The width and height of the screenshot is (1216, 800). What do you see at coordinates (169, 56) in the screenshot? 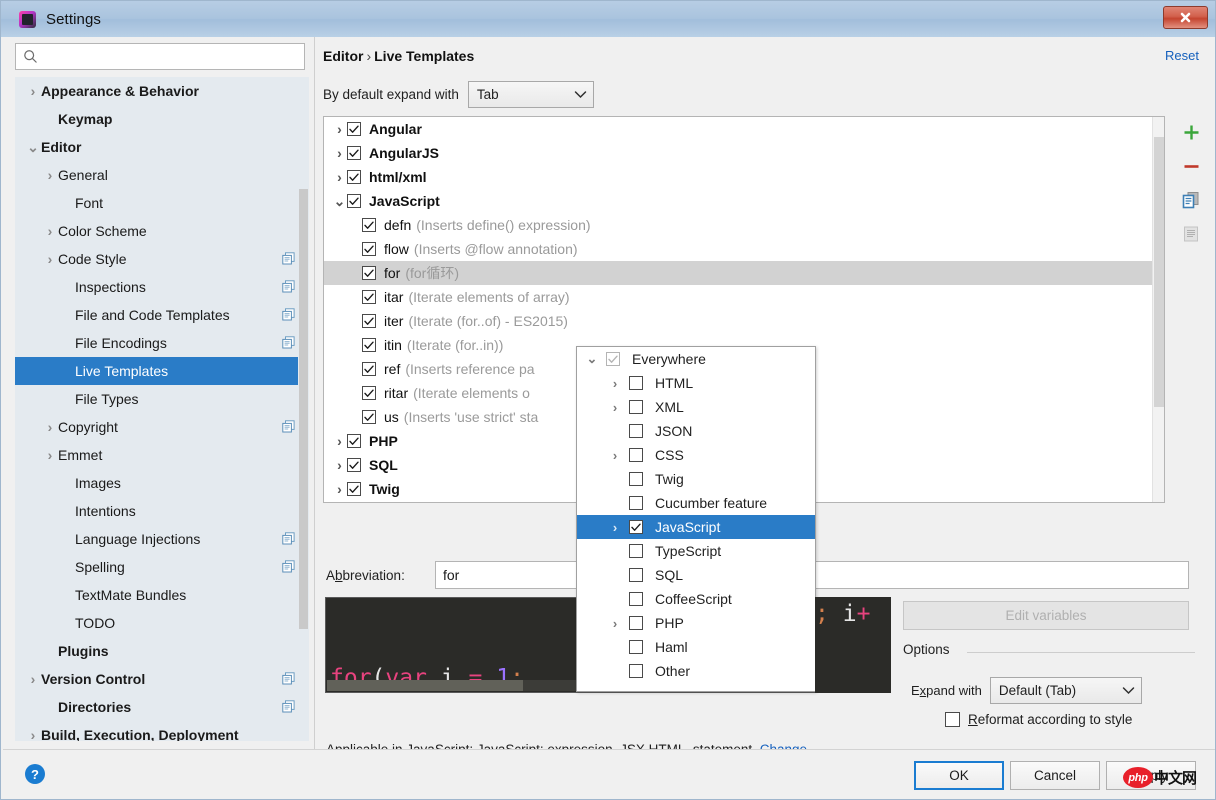
I see `search-input` at bounding box center [169, 56].